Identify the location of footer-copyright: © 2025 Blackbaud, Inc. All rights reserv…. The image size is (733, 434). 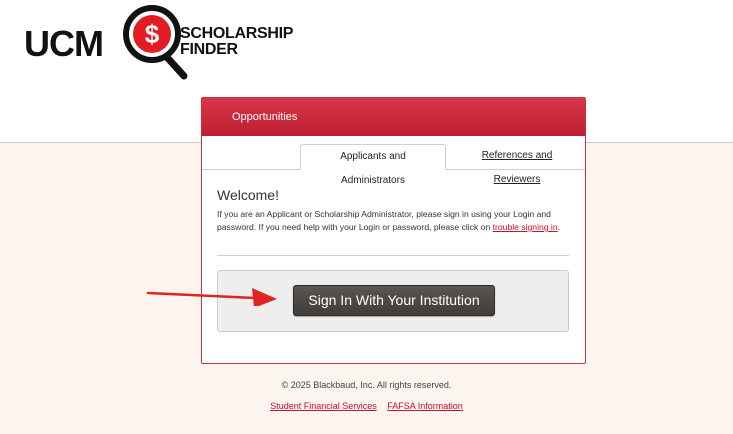
(366, 385).